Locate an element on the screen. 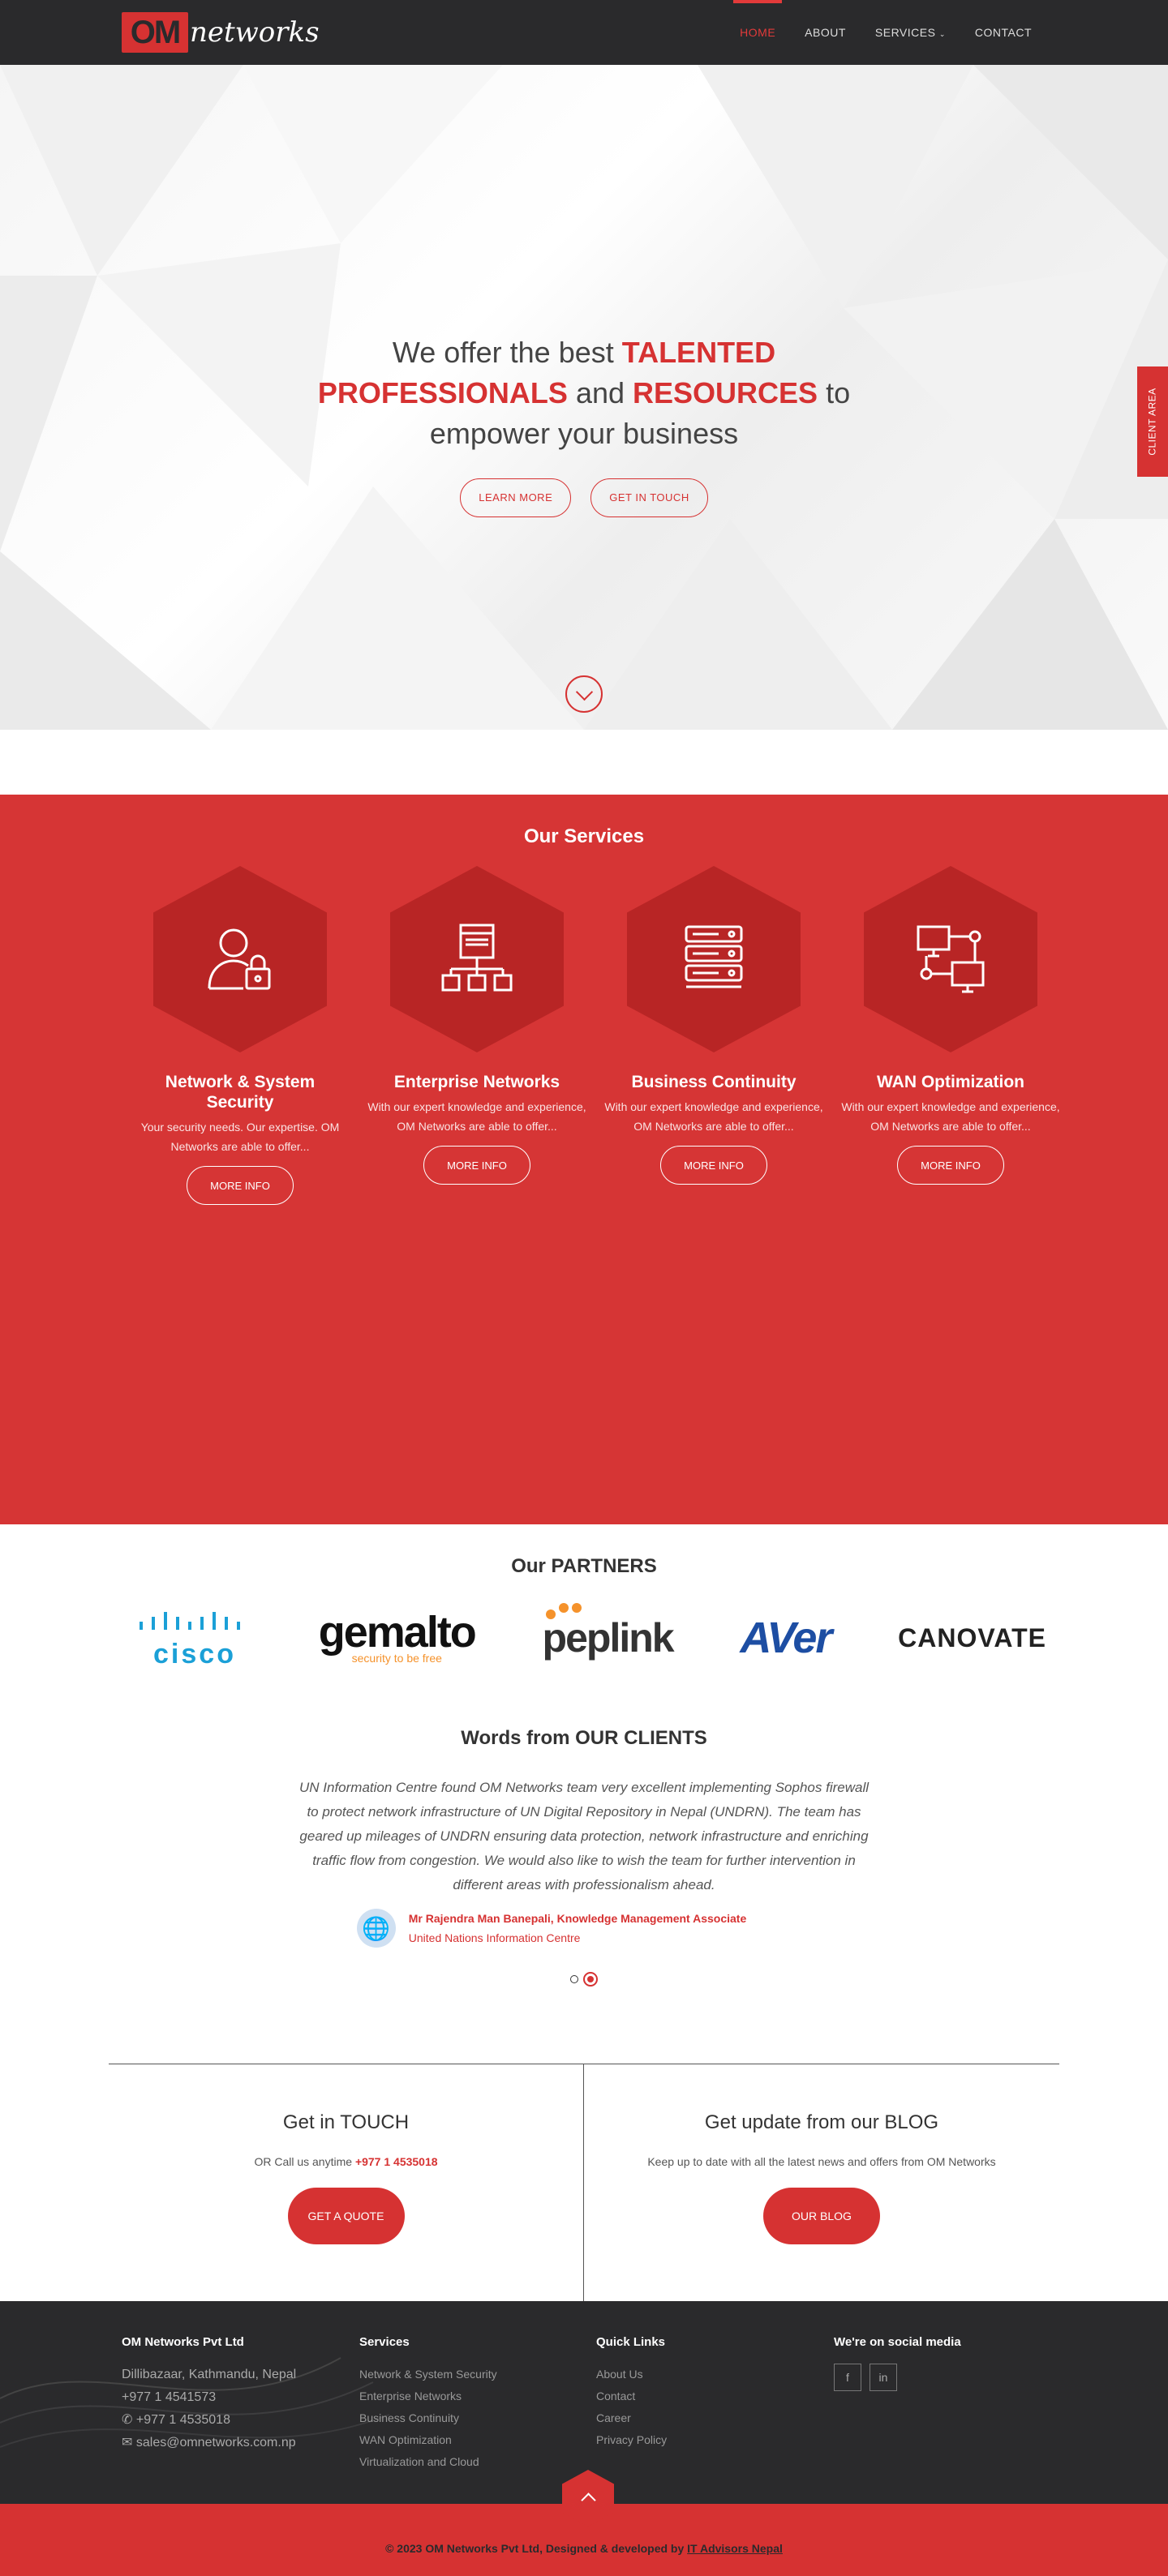 The width and height of the screenshot is (1168, 2576). nav-about: ABOUT is located at coordinates (825, 32).